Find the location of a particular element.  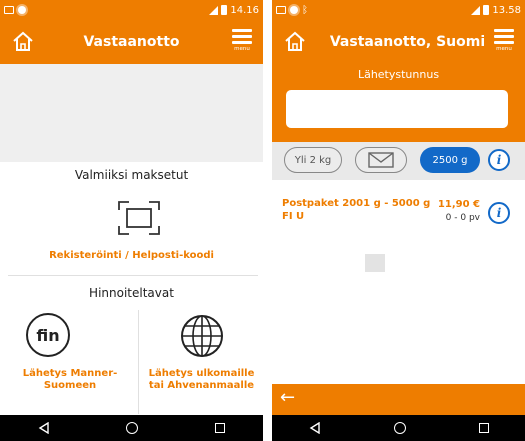

app-bar: Vastaanotto menu is located at coordinates (131, 42).